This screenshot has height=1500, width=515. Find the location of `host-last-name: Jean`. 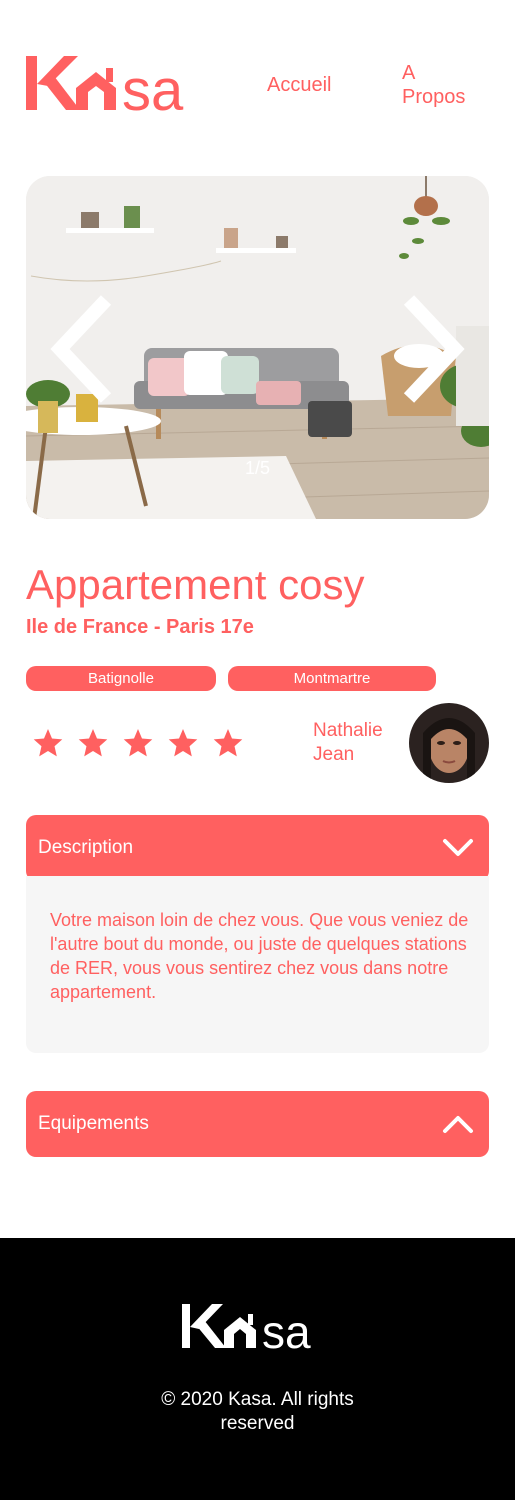

host-last-name: Jean is located at coordinates (334, 754).